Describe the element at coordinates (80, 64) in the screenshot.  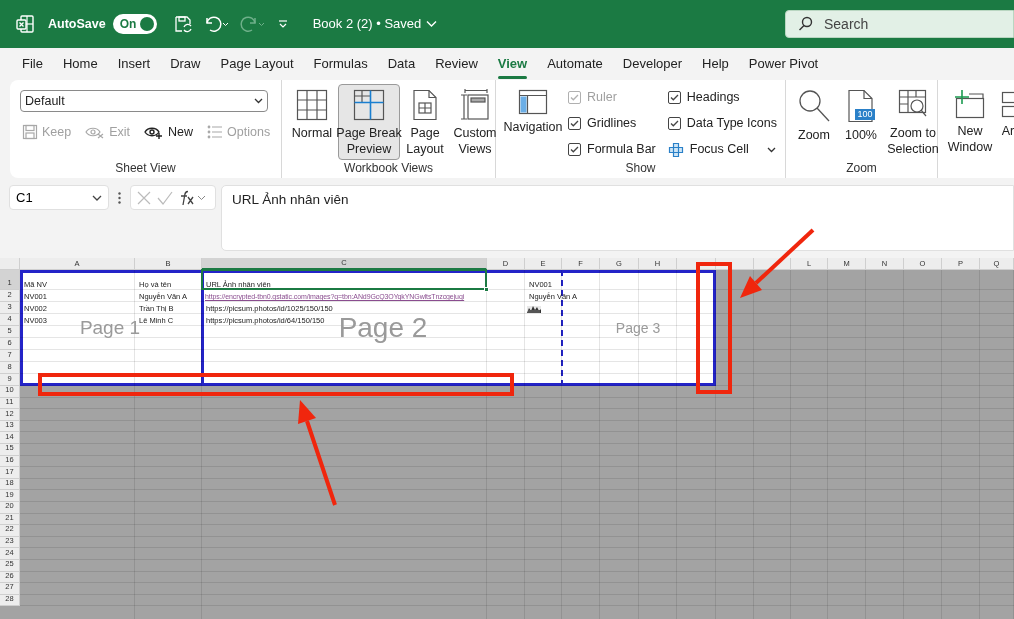
I see `menu-tab: Home` at that location.